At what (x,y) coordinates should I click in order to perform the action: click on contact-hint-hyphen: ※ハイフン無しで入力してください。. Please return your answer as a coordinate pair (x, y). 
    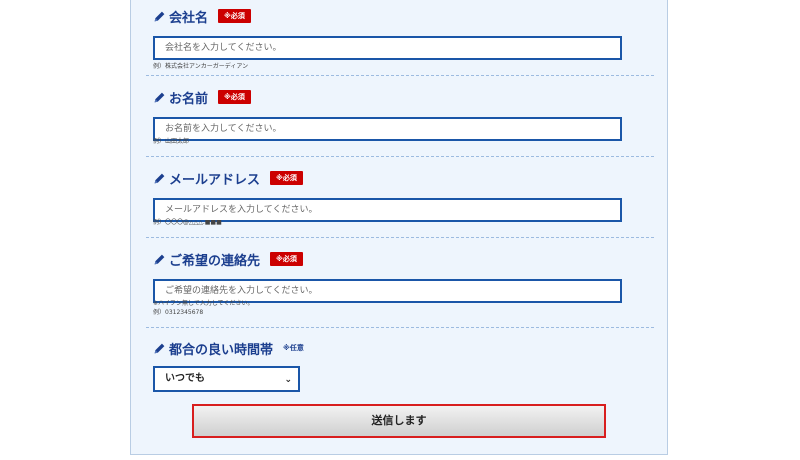
    Looking at the image, I should click on (203, 303).